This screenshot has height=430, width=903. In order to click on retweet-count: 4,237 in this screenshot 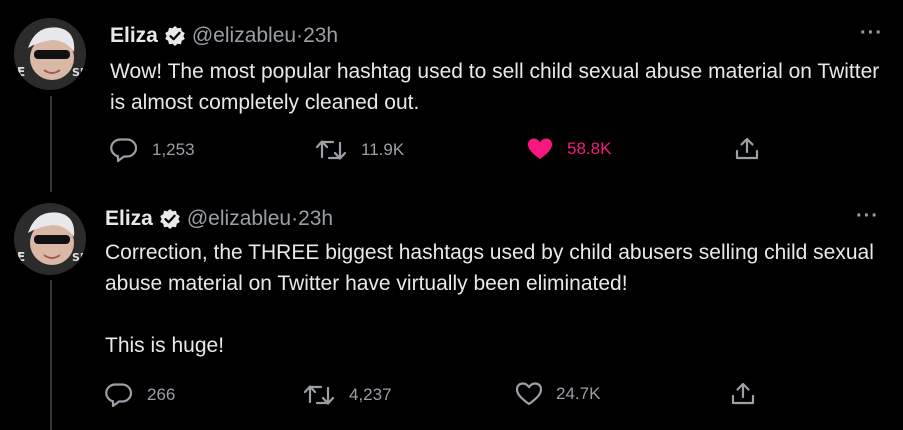, I will do `click(370, 394)`.